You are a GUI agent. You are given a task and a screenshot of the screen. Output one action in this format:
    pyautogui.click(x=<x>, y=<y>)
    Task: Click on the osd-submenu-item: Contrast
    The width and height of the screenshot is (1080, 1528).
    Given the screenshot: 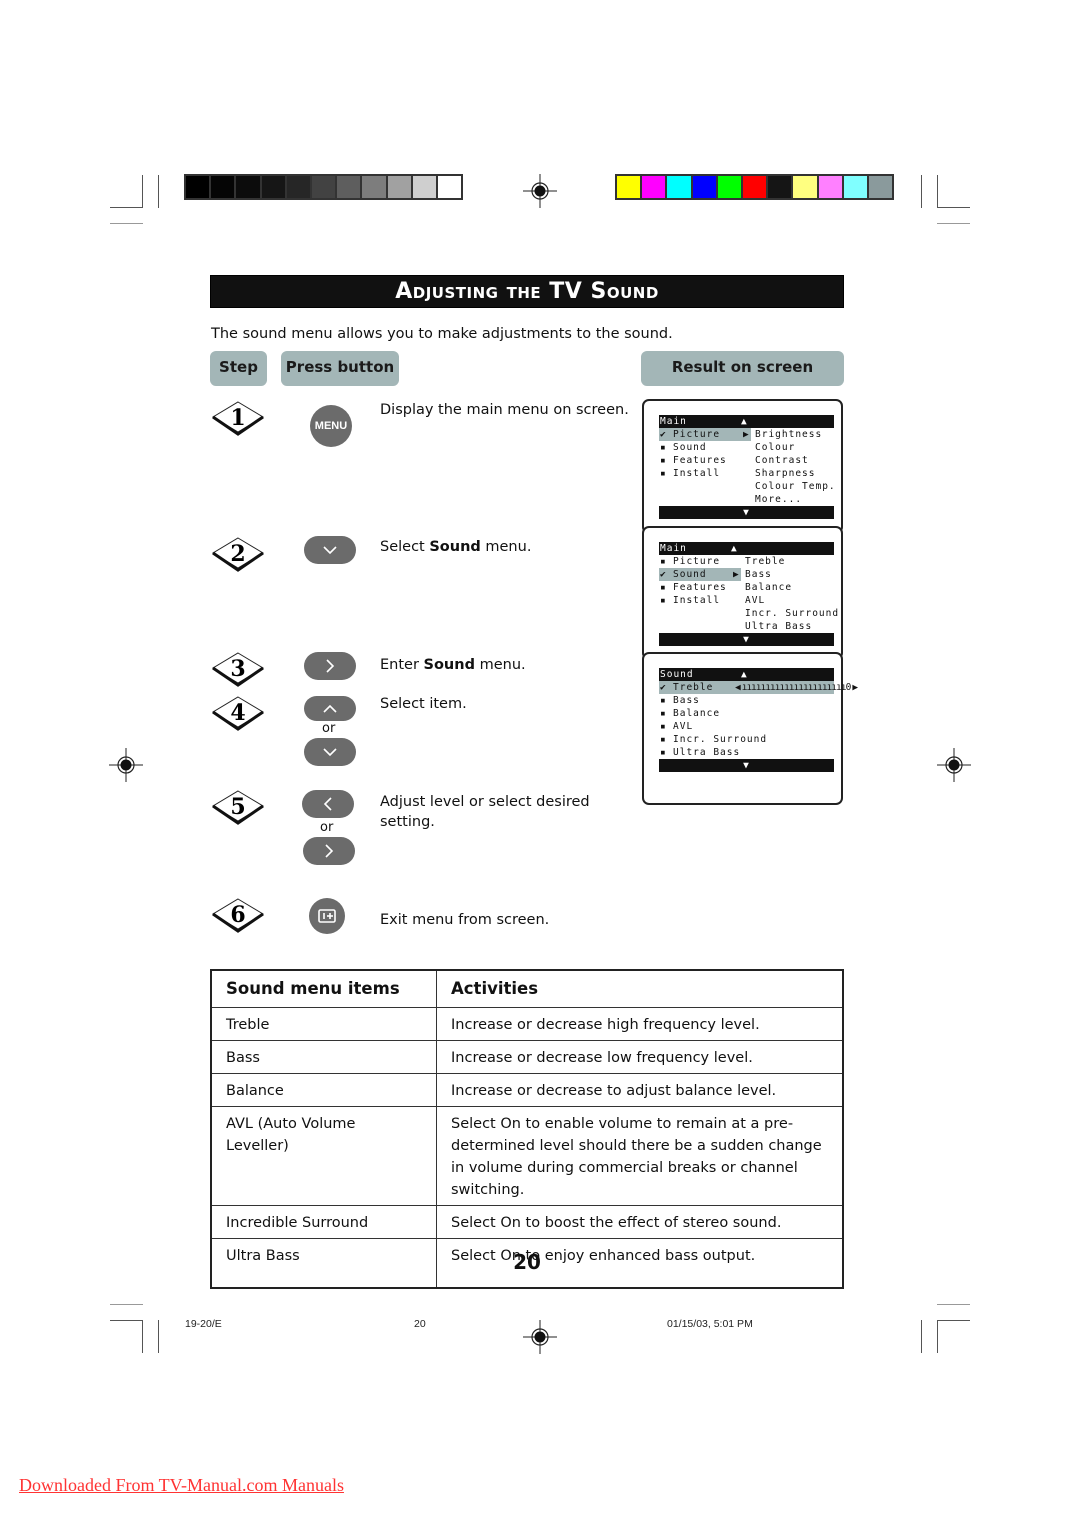 What is the action you would take?
    pyautogui.click(x=782, y=460)
    